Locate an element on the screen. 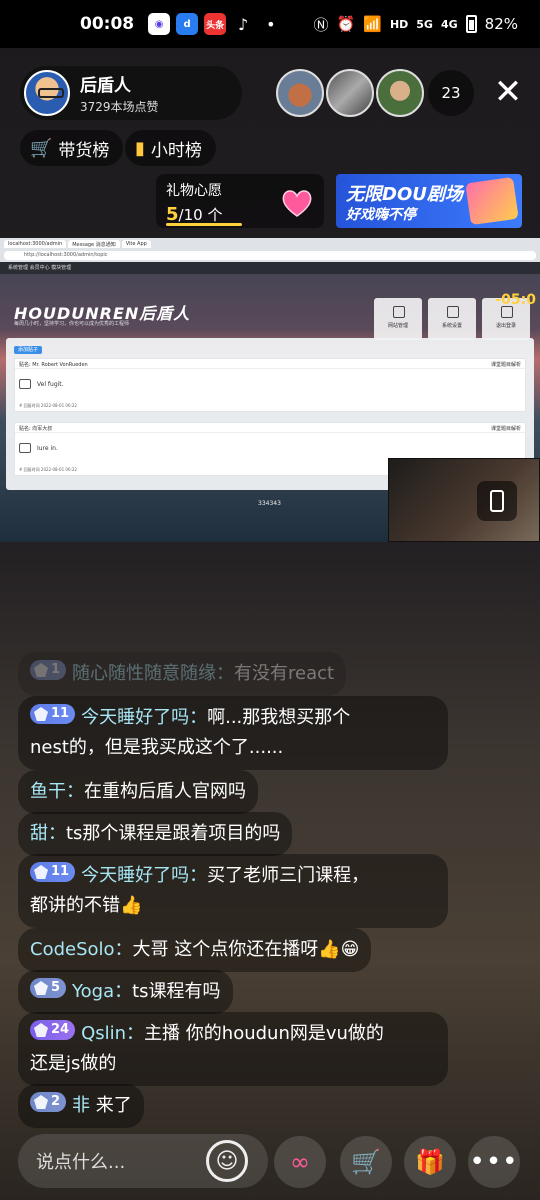 This screenshot has width=540, height=1200. site-subtitle: 每周几小时，坚持学习，你也可以成为优秀的工程师 is located at coordinates (72, 324).